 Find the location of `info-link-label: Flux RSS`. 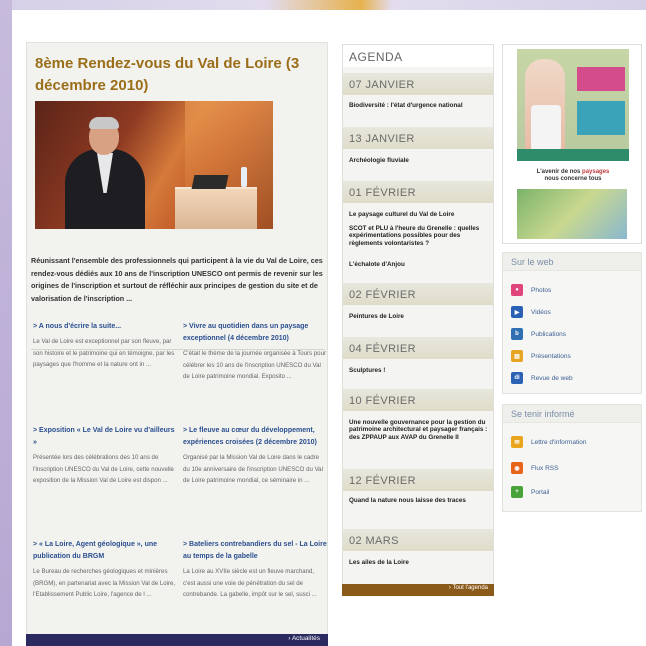

info-link-label: Flux RSS is located at coordinates (545, 468).